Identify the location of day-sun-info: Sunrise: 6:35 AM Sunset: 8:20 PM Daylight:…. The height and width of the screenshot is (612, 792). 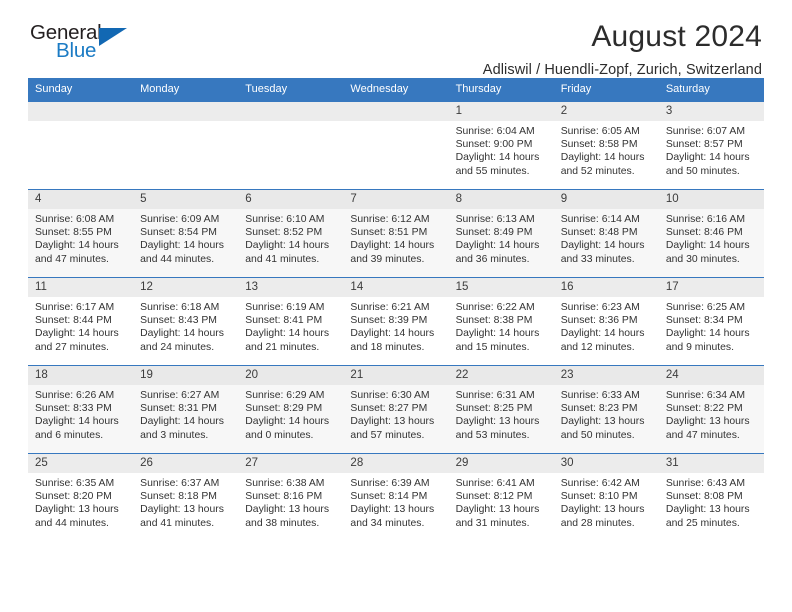
(80, 501).